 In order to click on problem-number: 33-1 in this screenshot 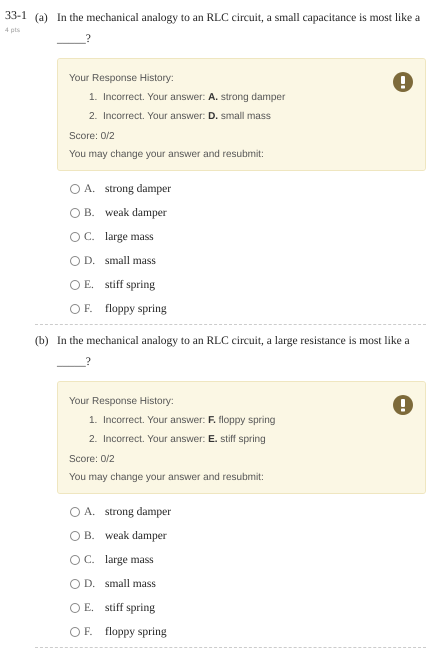, I will do `click(16, 15)`.